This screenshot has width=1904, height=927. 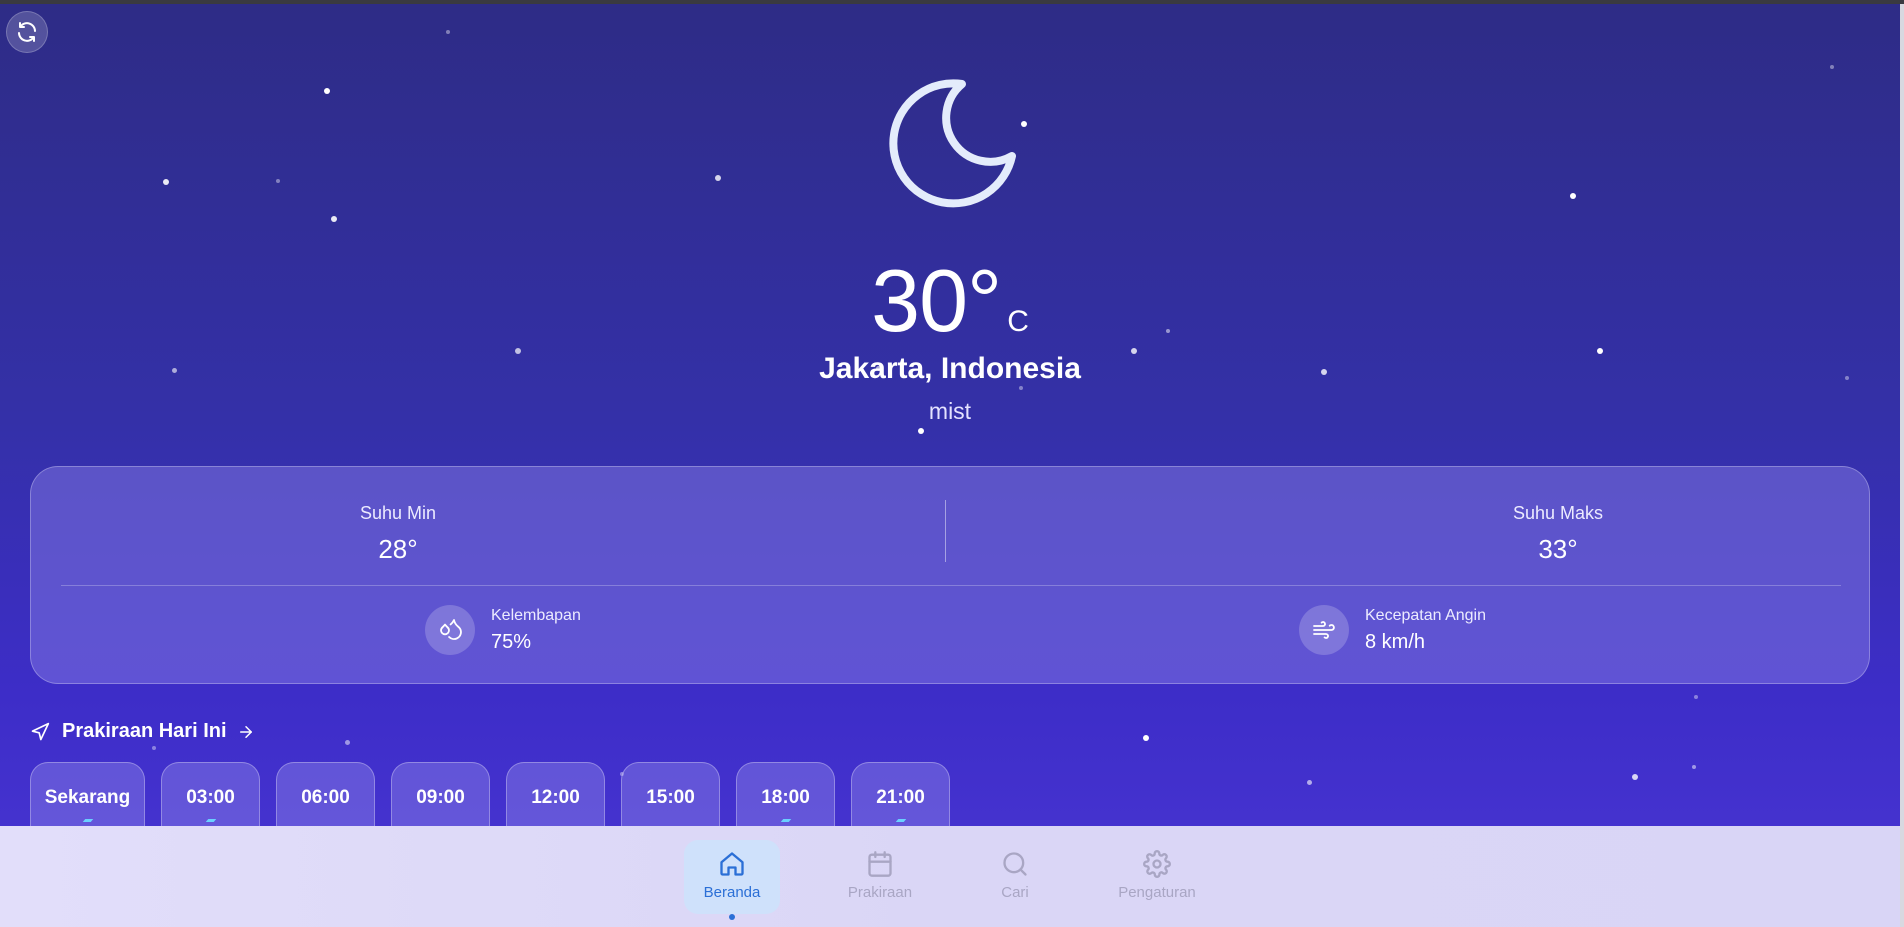 I want to click on hour-label: 18:00, so click(x=785, y=797).